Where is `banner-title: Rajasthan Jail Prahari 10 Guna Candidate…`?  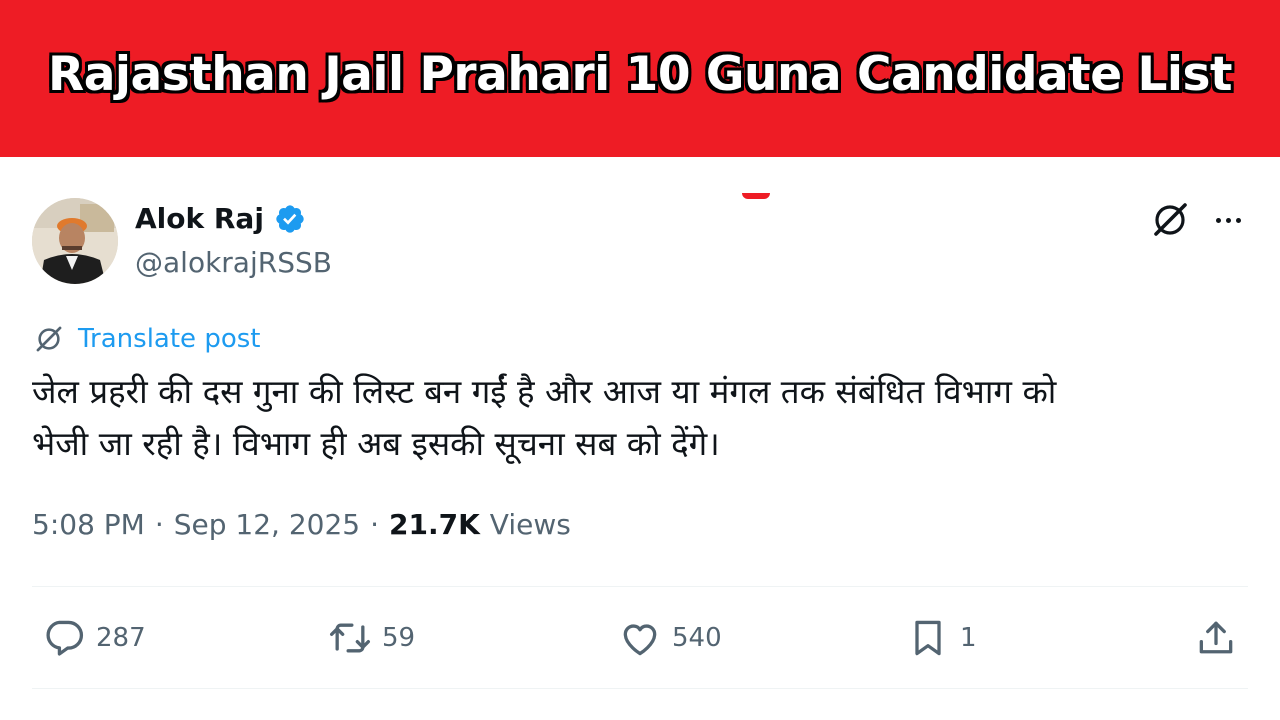
banner-title: Rajasthan Jail Prahari 10 Guna Candidate… is located at coordinates (640, 74).